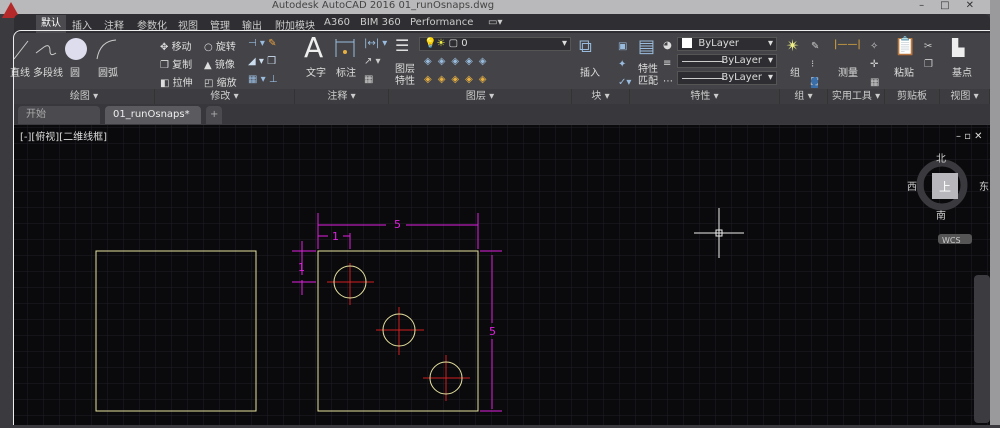 The height and width of the screenshot is (428, 1000). I want to click on viewcube-north: 北, so click(941, 159).